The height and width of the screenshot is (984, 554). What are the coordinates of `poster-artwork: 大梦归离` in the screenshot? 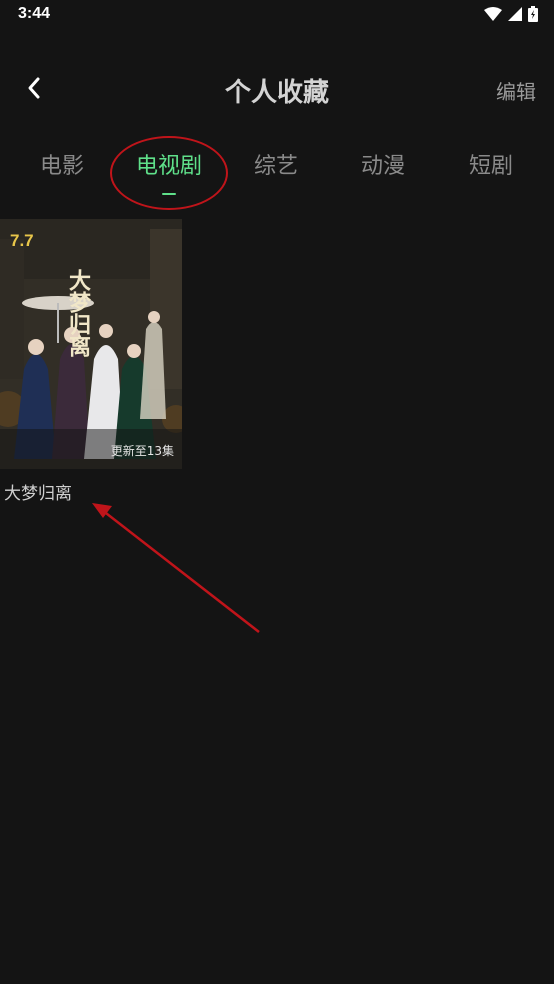 It's located at (91, 344).